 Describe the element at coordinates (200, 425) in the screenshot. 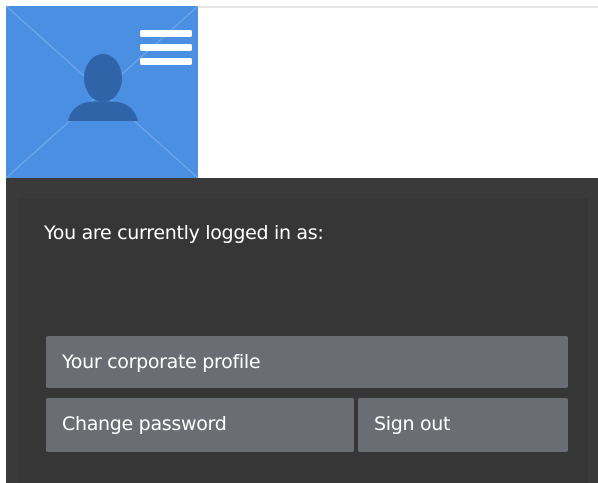

I see `change-password-button: Change password` at that location.